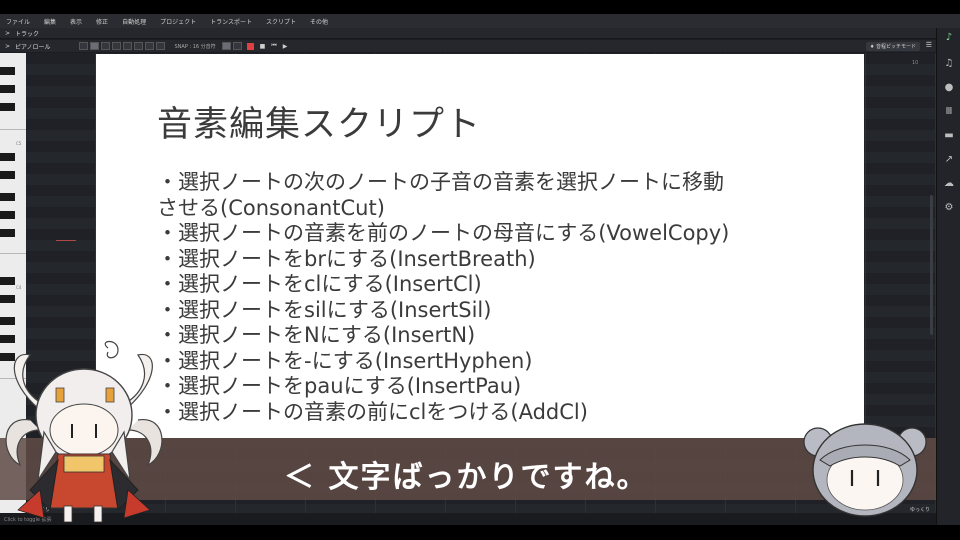 The image size is (960, 540). What do you see at coordinates (178, 21) in the screenshot?
I see `menu-project: プロジェクト` at bounding box center [178, 21].